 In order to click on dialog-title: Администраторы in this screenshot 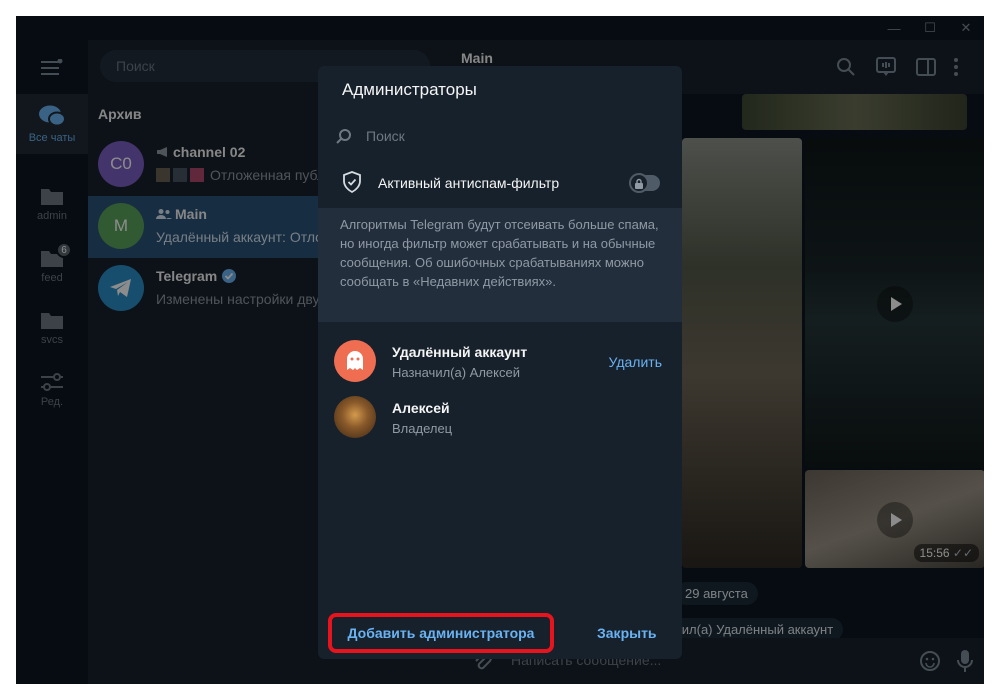, I will do `click(409, 89)`.